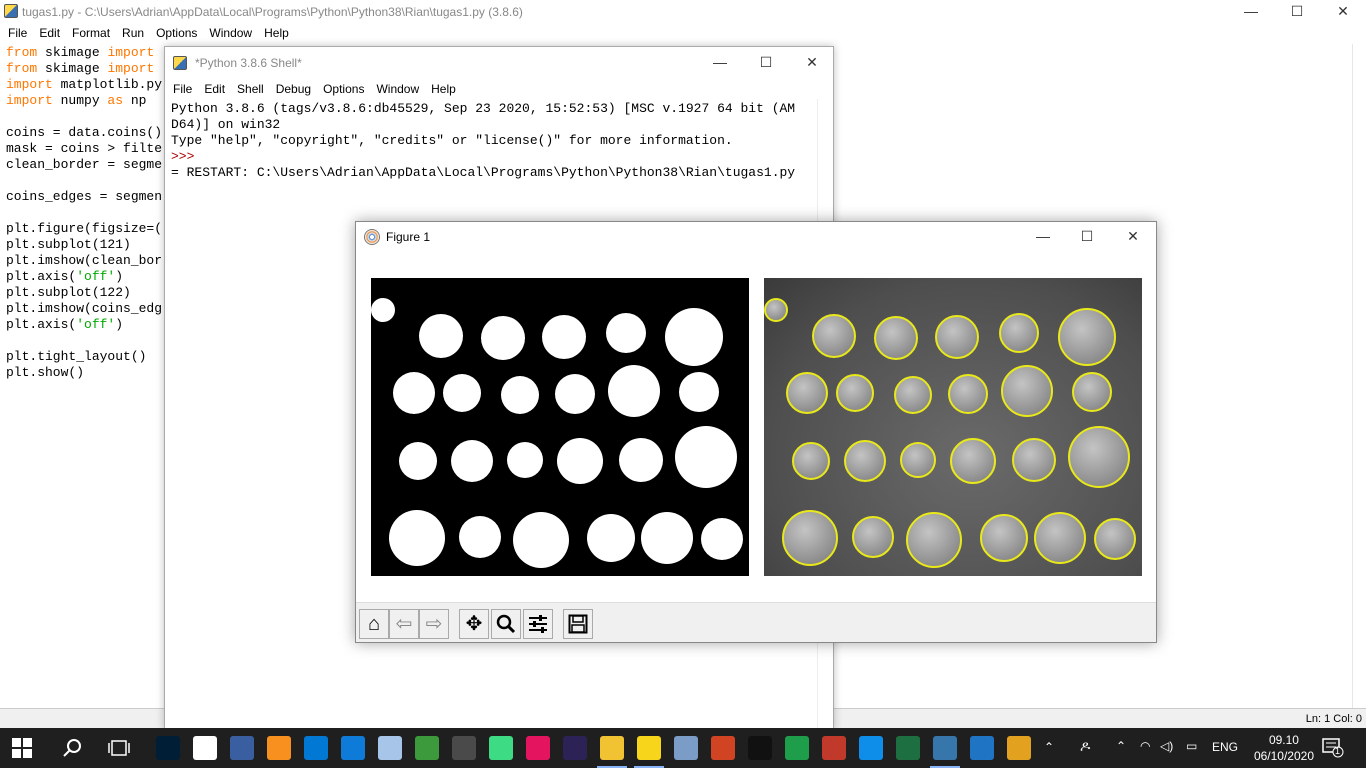 Image resolution: width=1366 pixels, height=768 pixels. What do you see at coordinates (133, 33) in the screenshot?
I see `menu-run: Run` at bounding box center [133, 33].